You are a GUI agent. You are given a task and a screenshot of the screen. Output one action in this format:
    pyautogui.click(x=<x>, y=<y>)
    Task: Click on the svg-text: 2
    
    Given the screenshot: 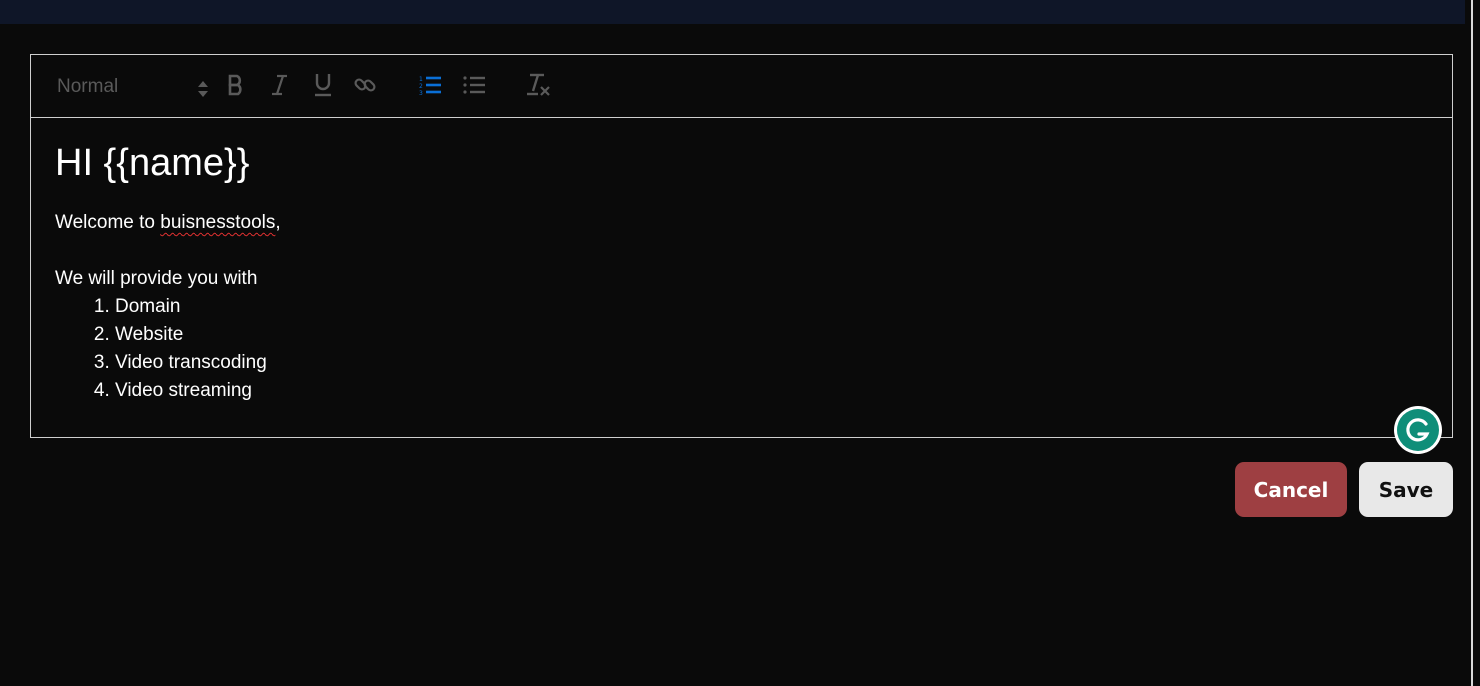 What is the action you would take?
    pyautogui.click(x=421, y=86)
    